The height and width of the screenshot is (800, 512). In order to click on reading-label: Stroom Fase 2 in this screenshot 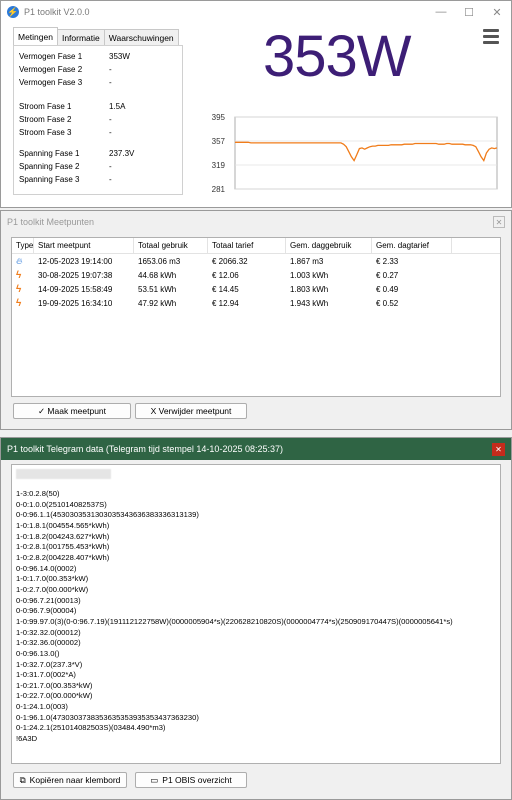, I will do `click(45, 119)`.